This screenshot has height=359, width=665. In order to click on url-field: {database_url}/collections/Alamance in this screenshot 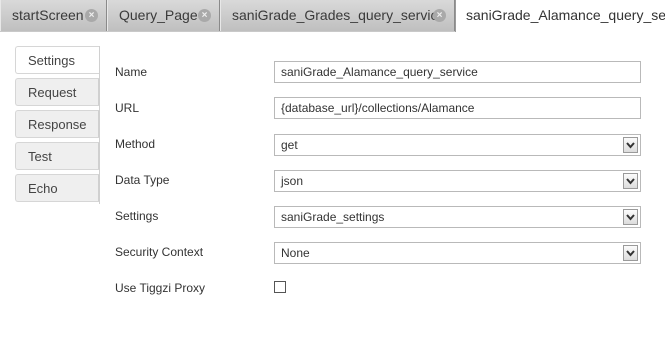, I will do `click(457, 108)`.